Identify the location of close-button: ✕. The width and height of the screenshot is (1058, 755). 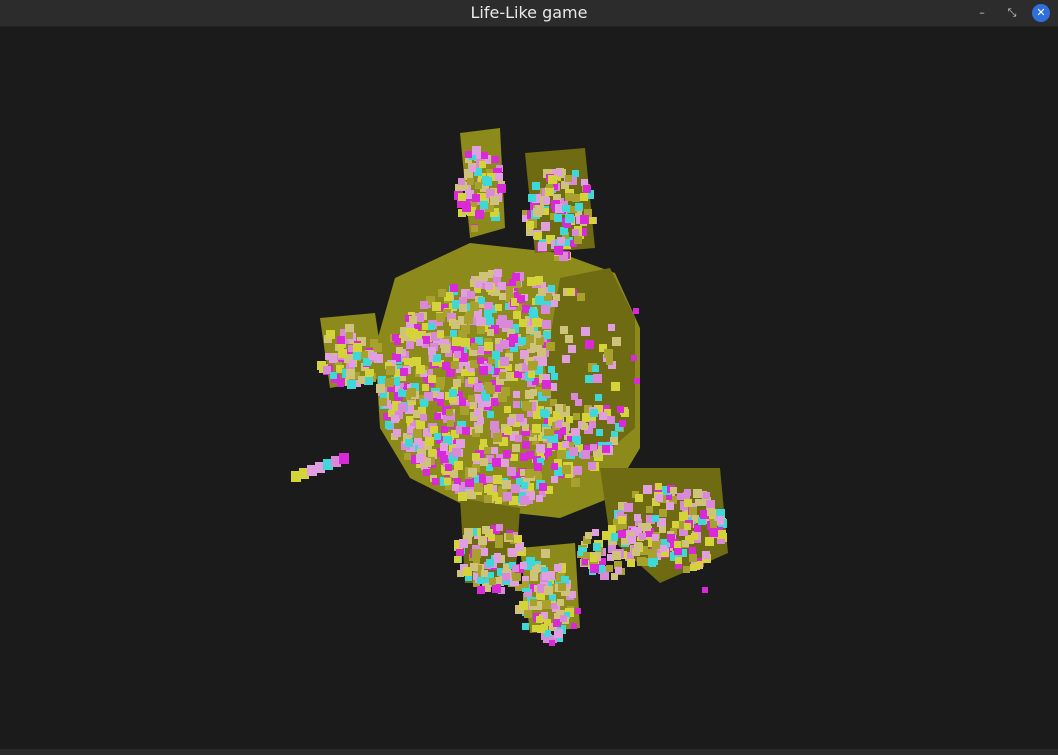
(1041, 13).